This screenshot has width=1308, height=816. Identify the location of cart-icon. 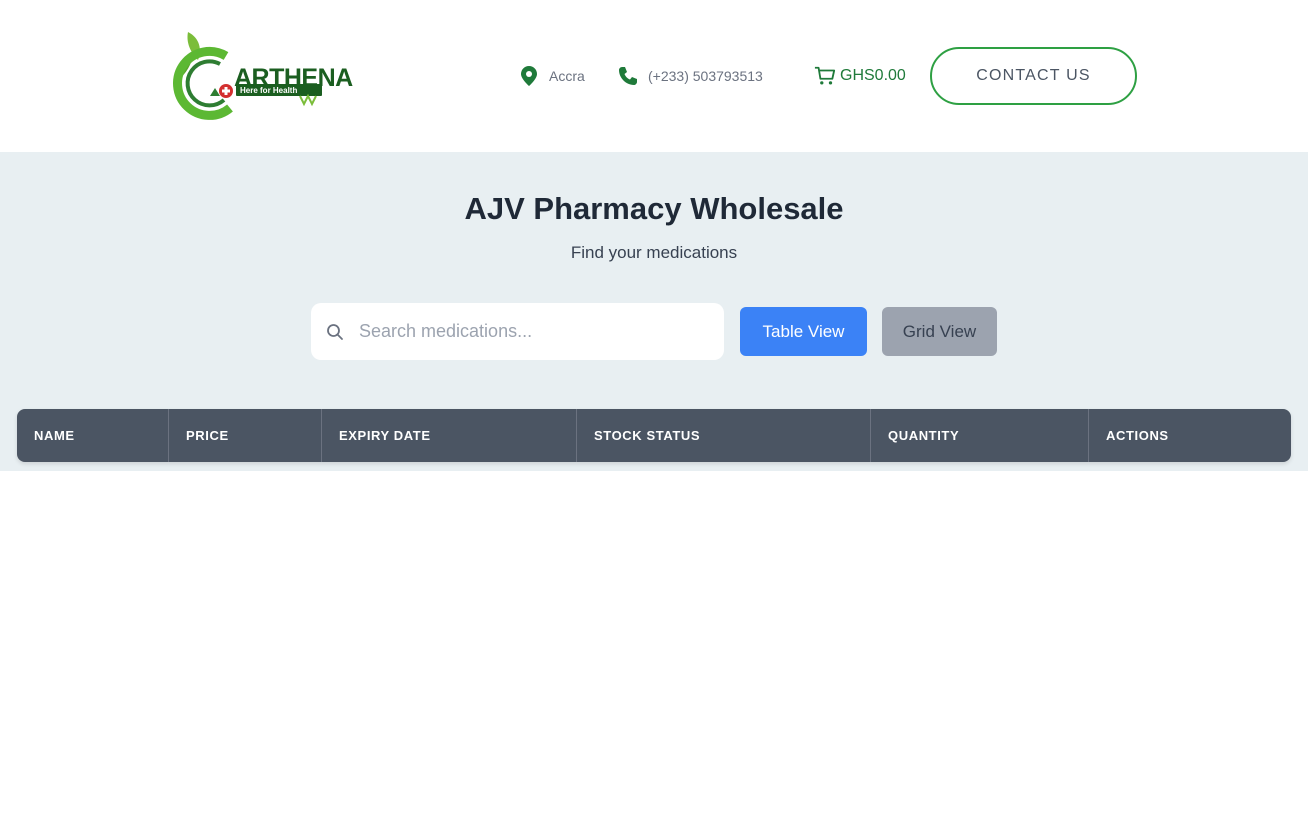
(825, 76).